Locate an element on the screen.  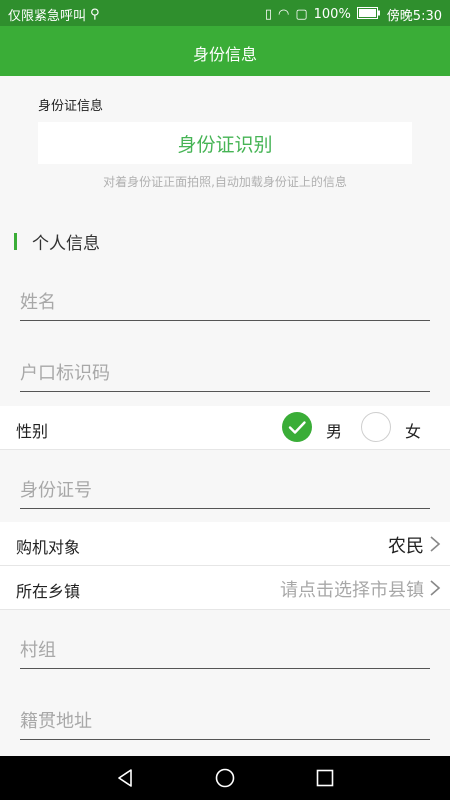
village-input is located at coordinates (225, 650).